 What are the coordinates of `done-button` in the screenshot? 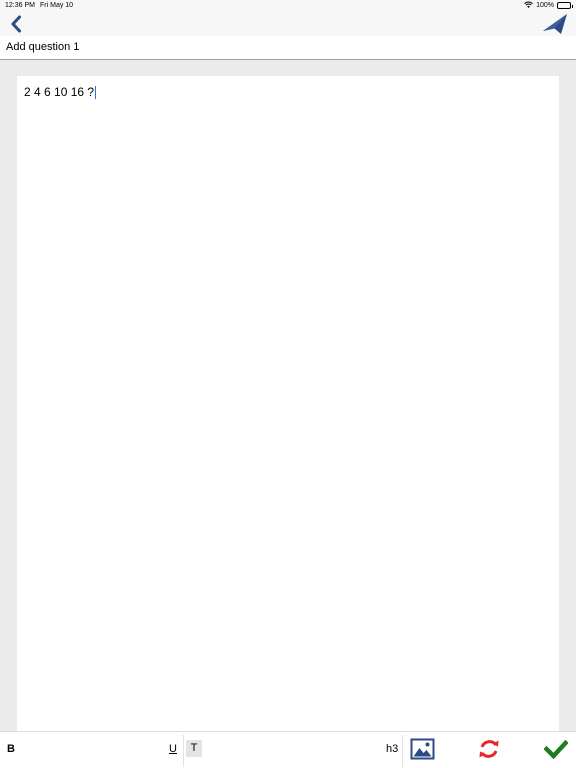 It's located at (556, 749).